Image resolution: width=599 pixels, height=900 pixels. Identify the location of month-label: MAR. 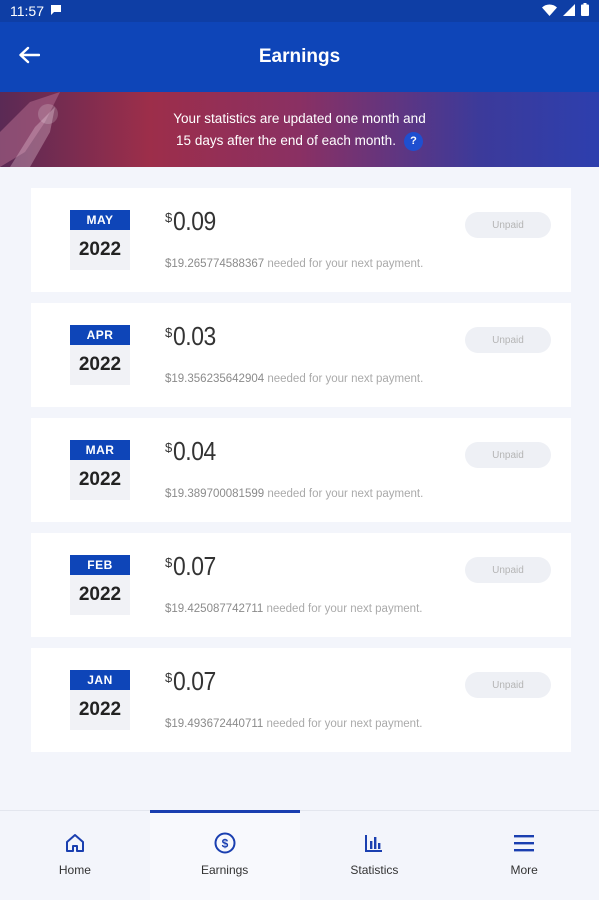
(100, 450).